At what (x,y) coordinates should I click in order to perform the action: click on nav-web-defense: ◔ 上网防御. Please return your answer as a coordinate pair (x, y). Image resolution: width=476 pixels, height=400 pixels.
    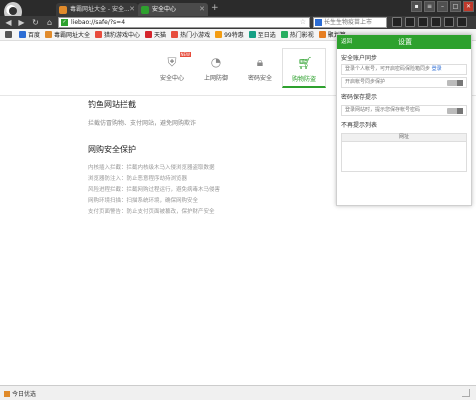
    Looking at the image, I should click on (216, 68).